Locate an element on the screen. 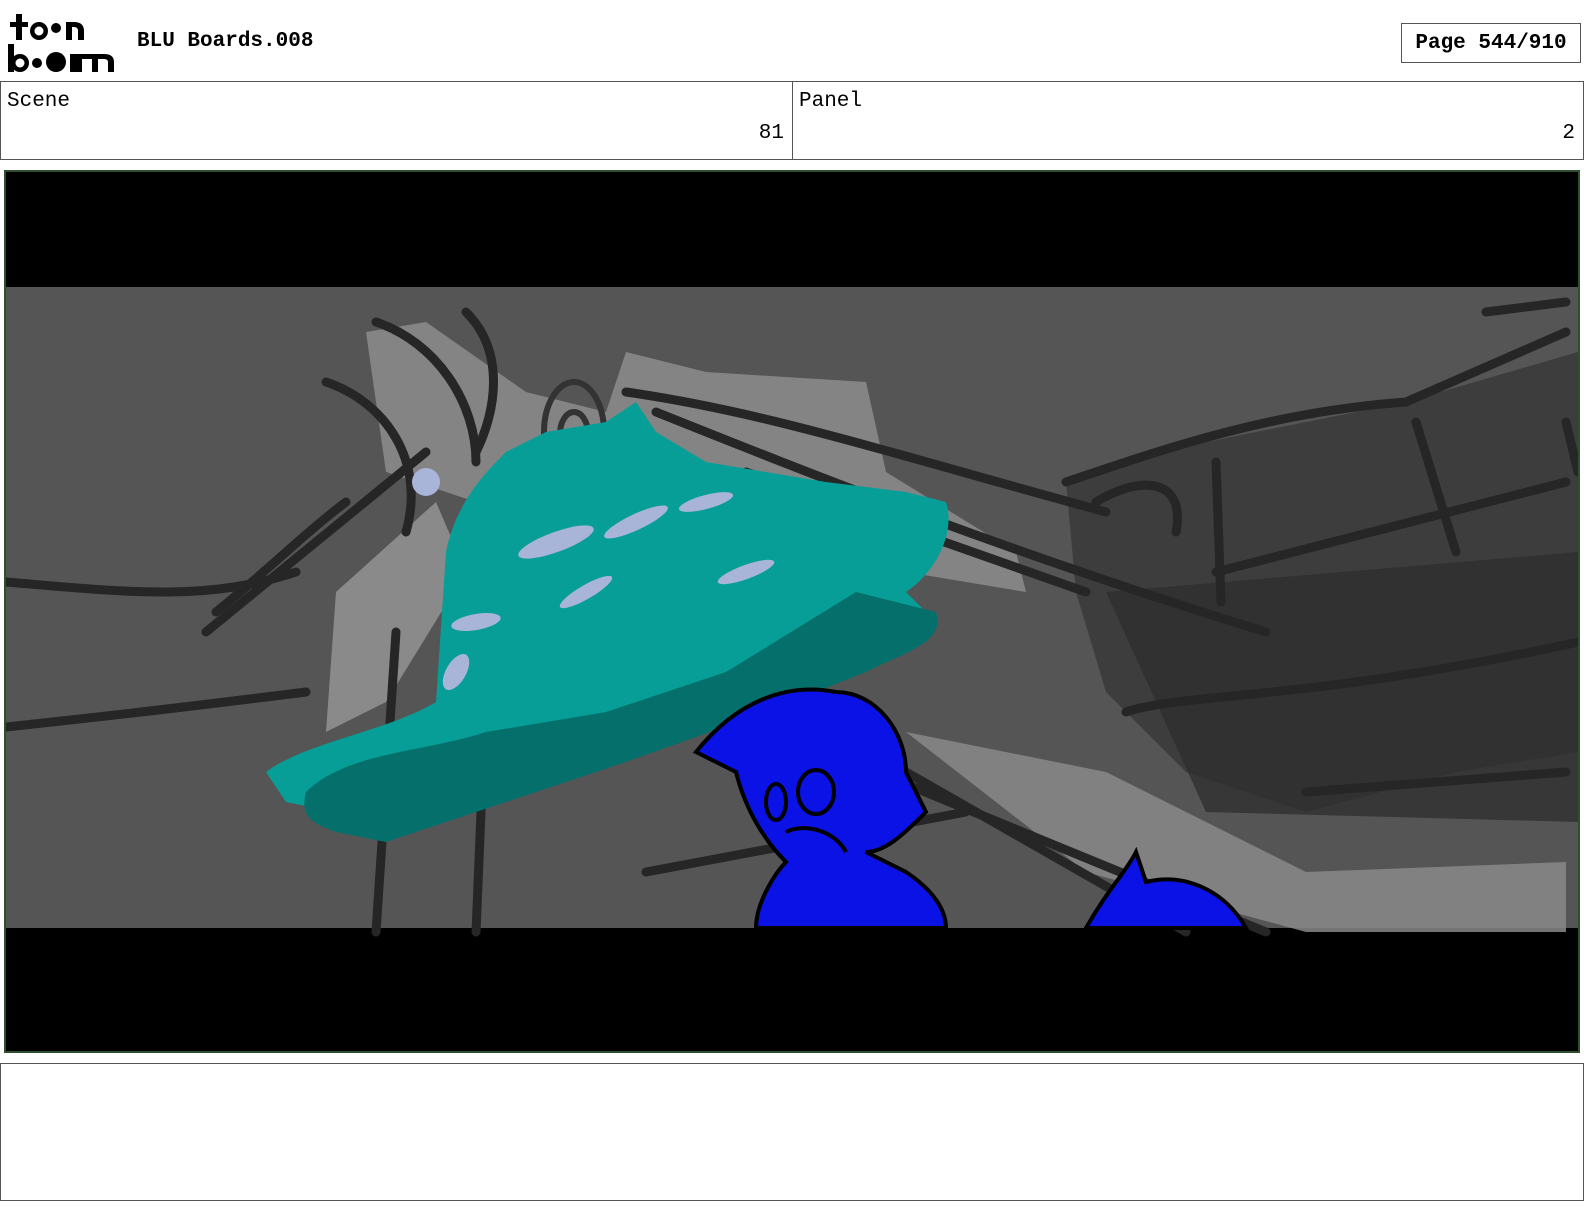  panel-field: Panel 2 is located at coordinates (1188, 121).